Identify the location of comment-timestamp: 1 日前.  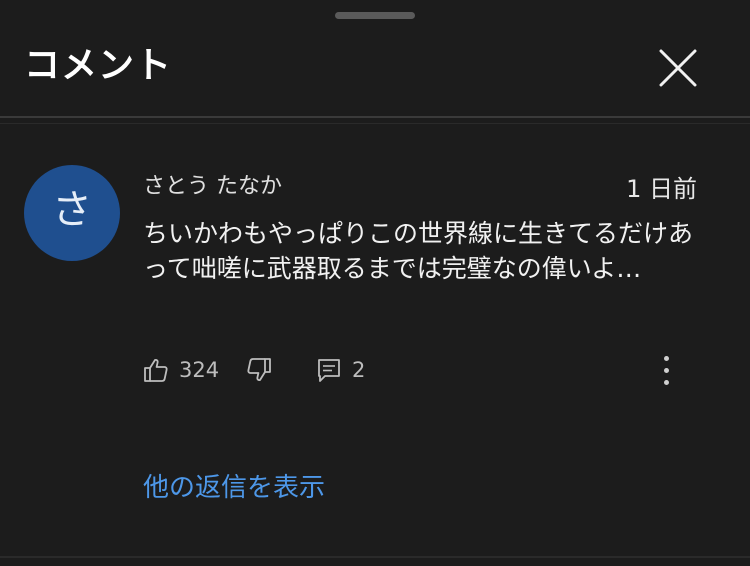
(661, 189).